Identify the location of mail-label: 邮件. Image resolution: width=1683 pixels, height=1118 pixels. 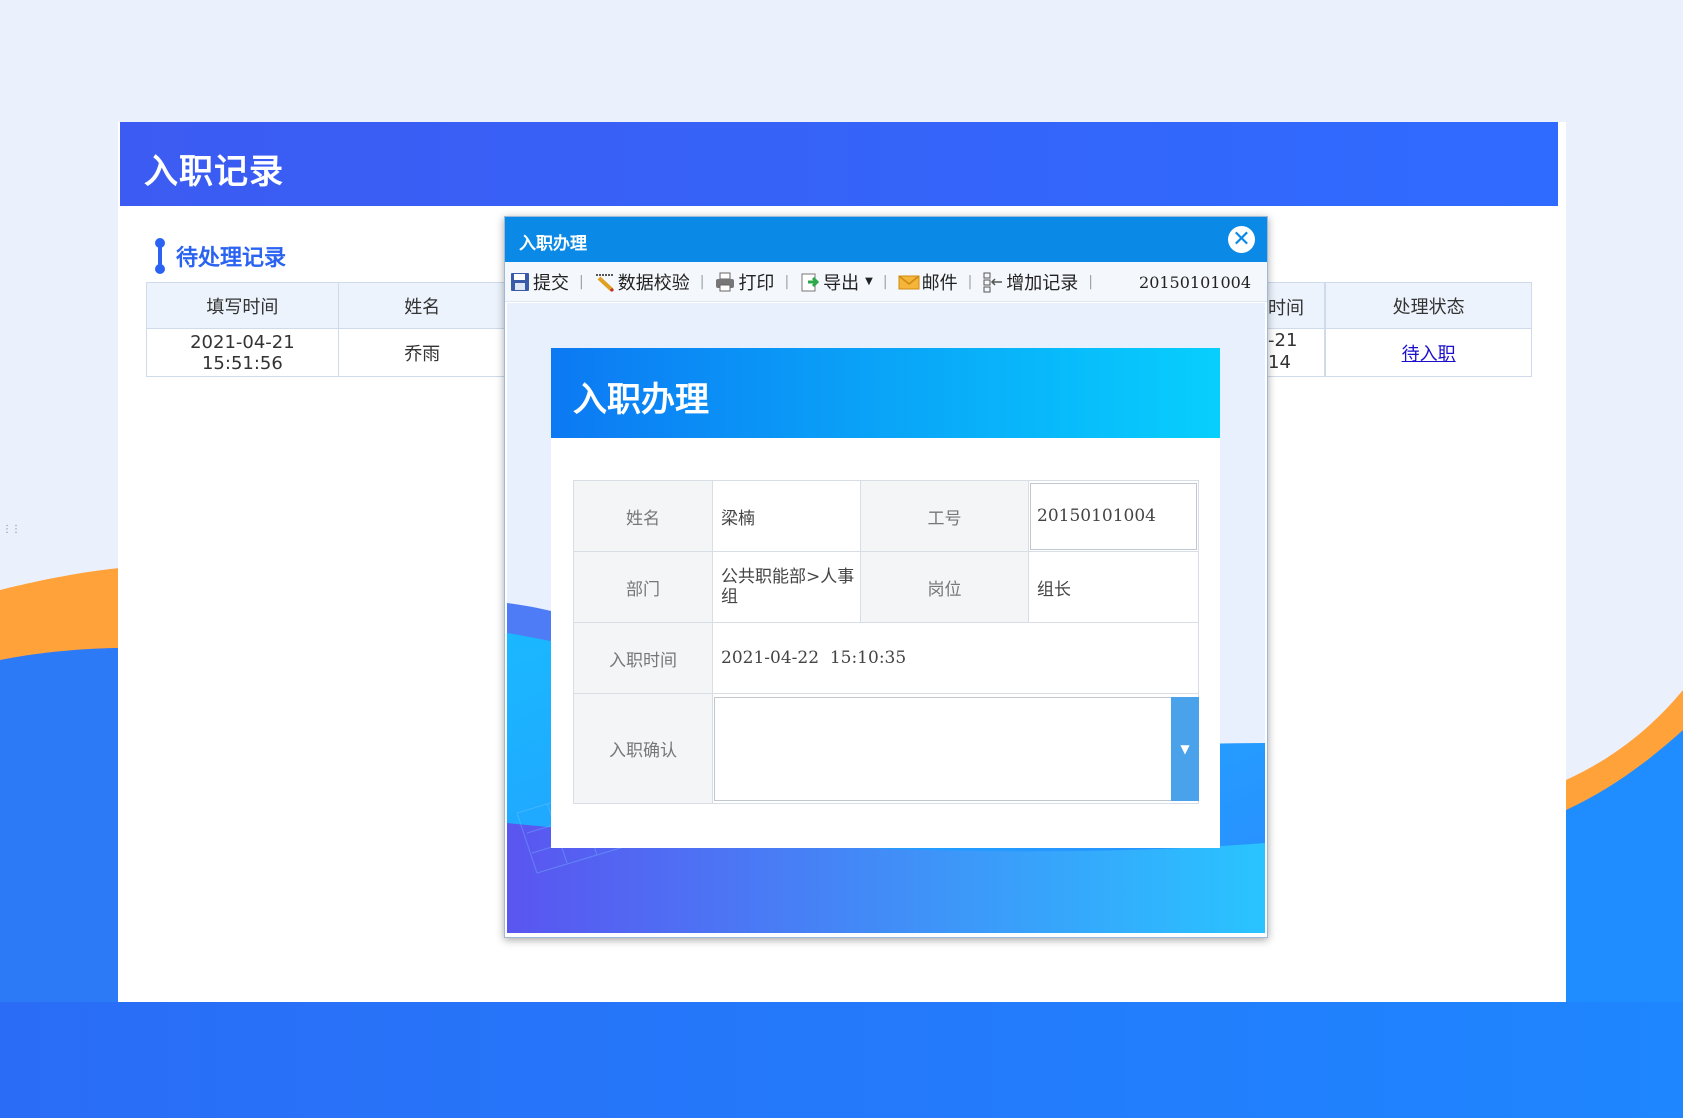
(939, 283).